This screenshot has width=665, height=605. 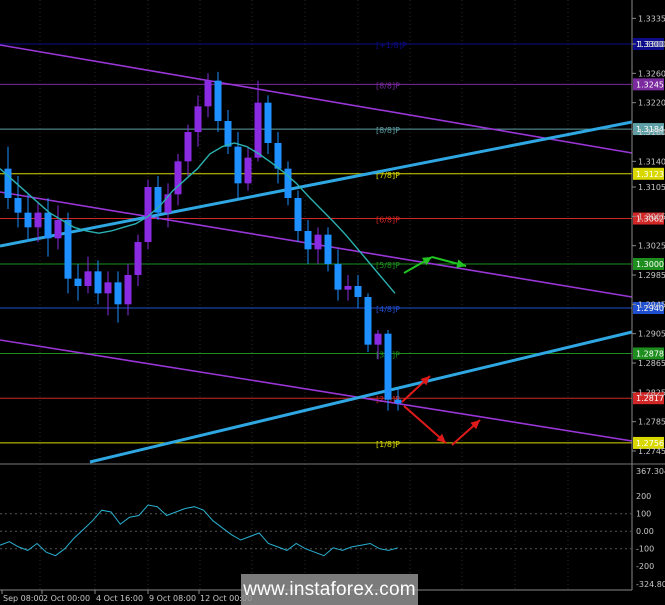 I want to click on oscillator-pane, so click(x=316, y=531).